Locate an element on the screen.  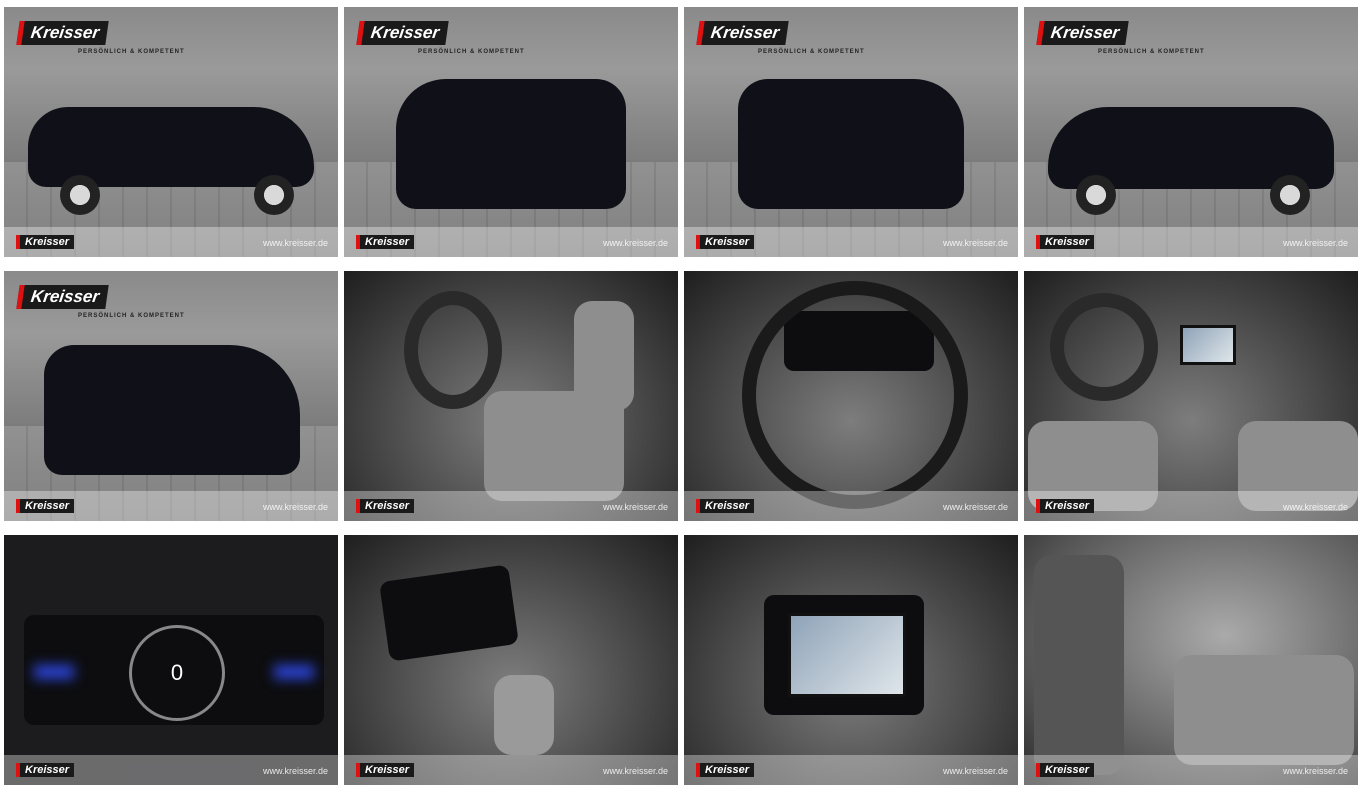
speed-value: 0 is located at coordinates (177, 672).